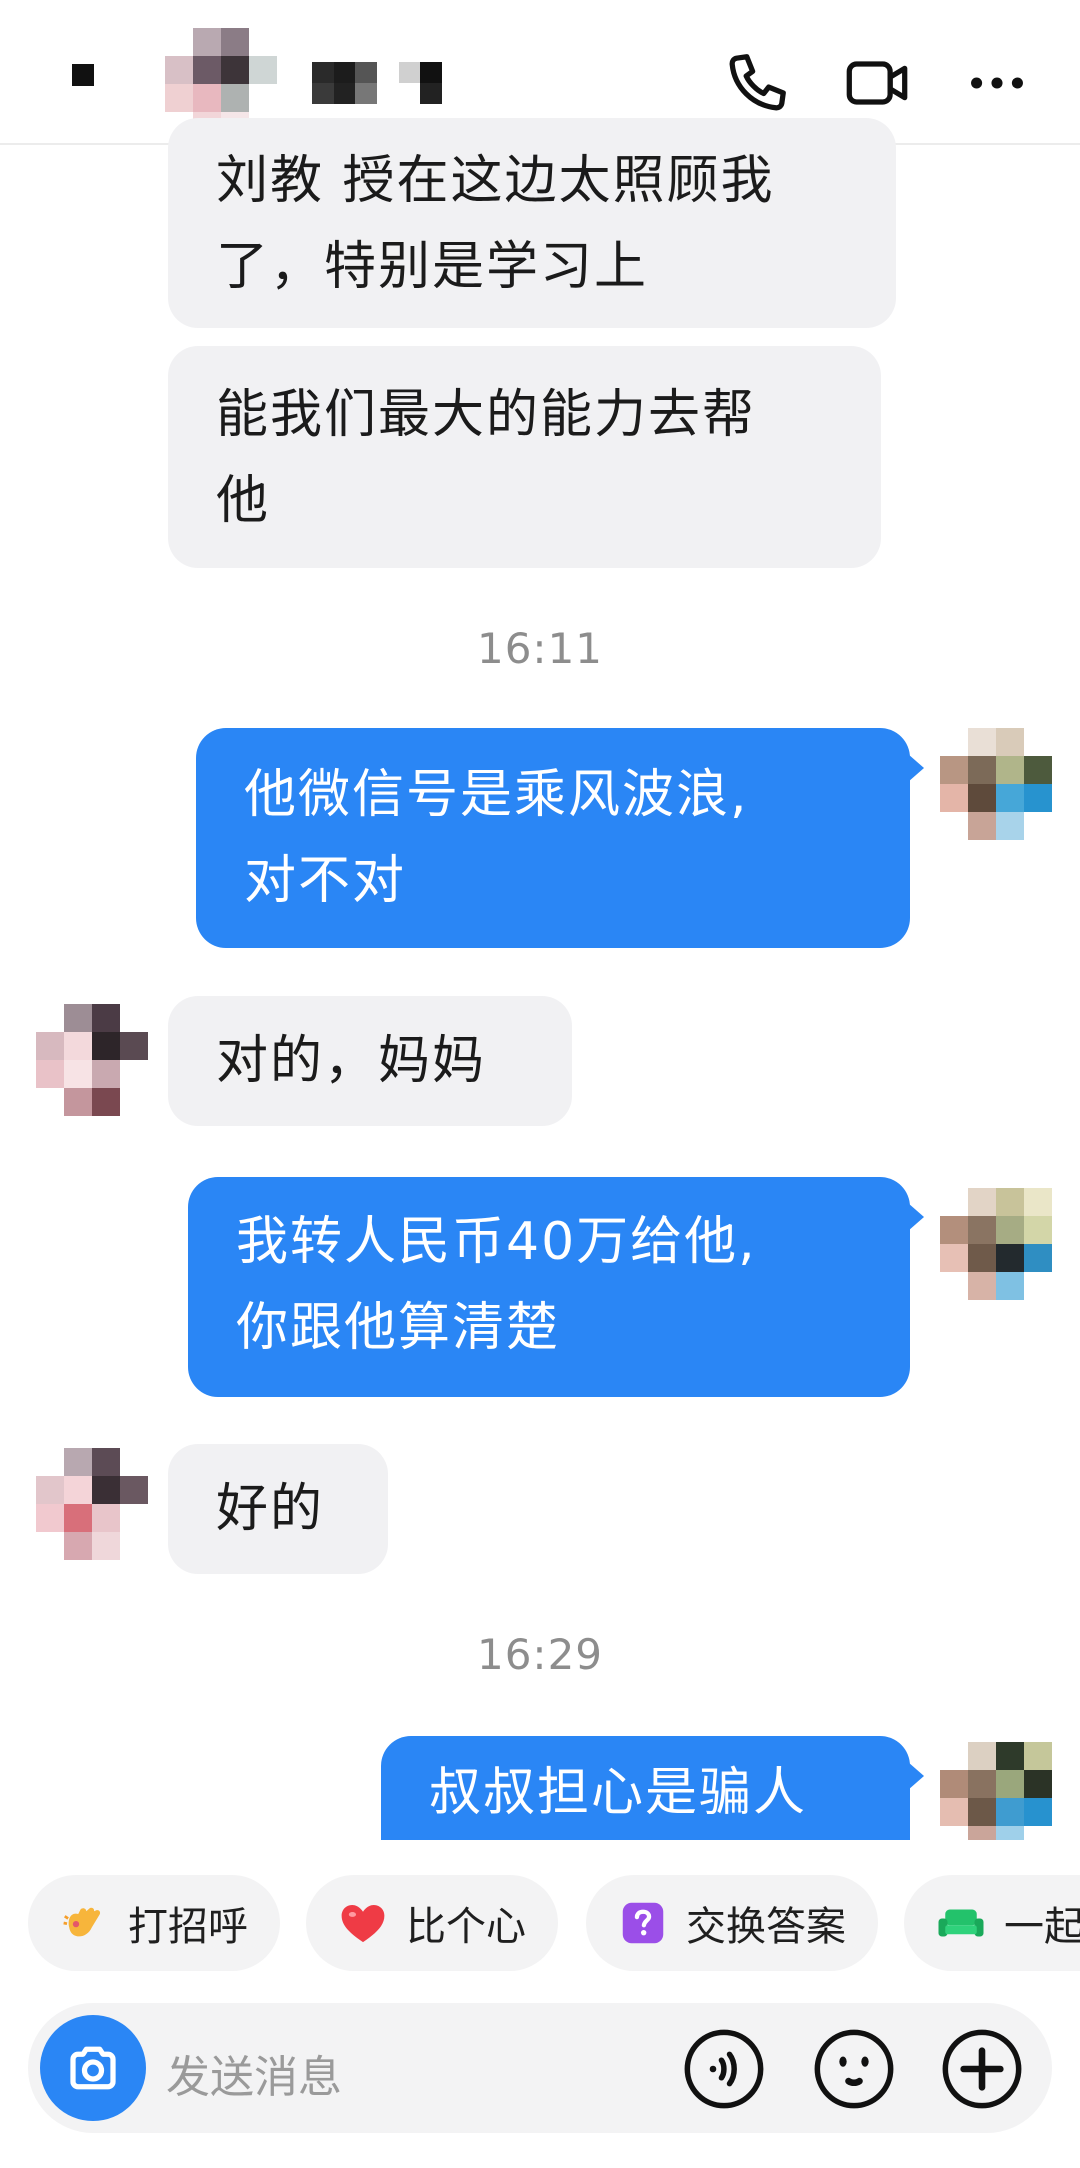 The width and height of the screenshot is (1080, 2168). I want to click on incoming-message: 能我们最大的能力去帮 他, so click(524, 457).